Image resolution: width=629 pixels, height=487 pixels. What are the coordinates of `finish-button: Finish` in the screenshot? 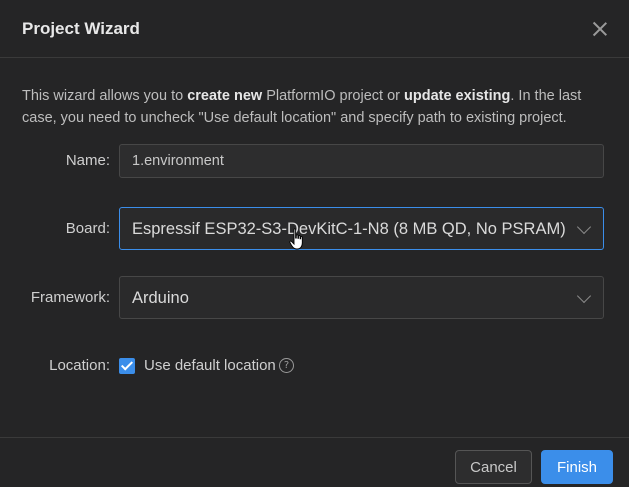 It's located at (577, 467).